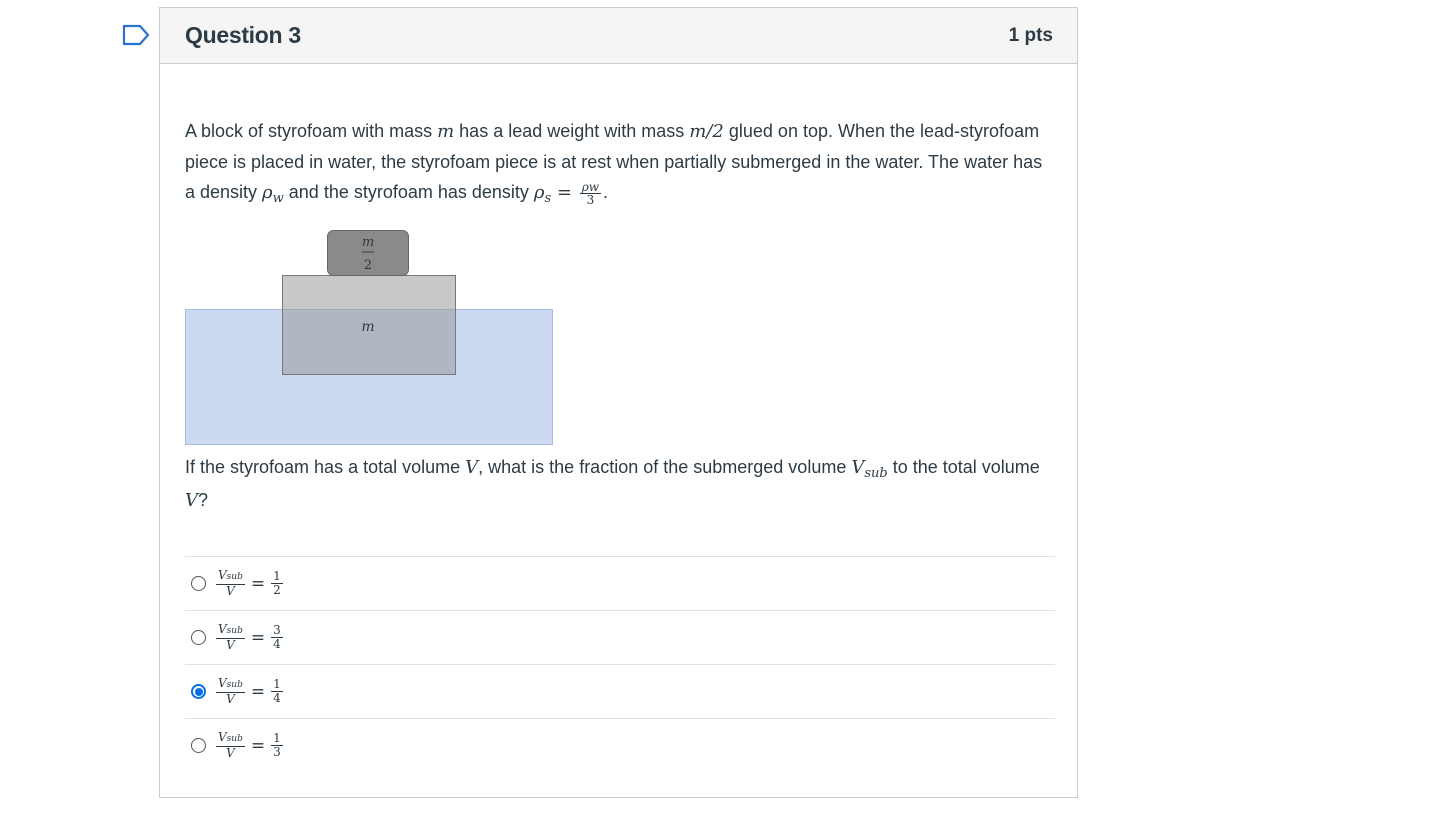 The image size is (1456, 826). I want to click on radio-button-selected, so click(198, 691).